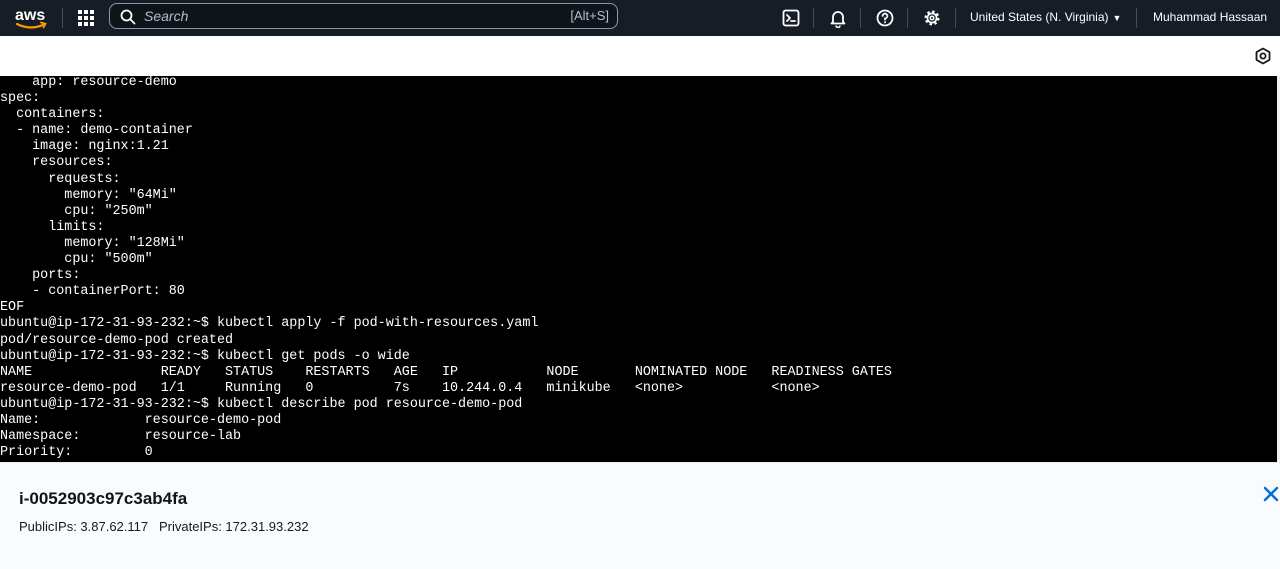 This screenshot has height=569, width=1280. I want to click on terminal-line: image: nginx:1.21, so click(84, 147).